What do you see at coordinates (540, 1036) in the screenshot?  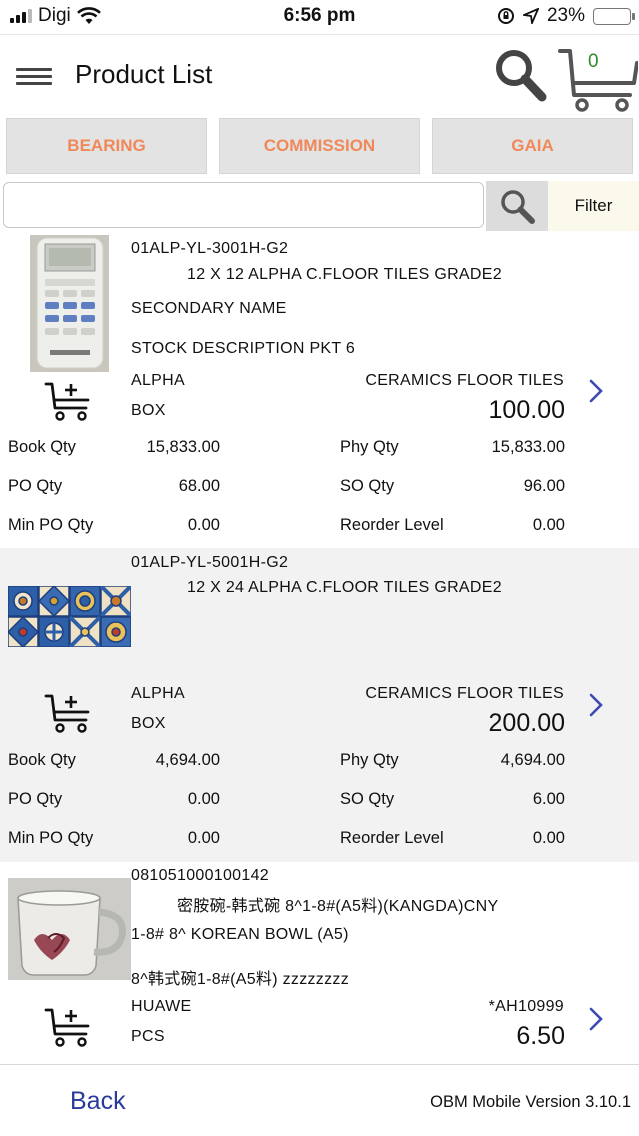 I see `product-price: 6.50` at bounding box center [540, 1036].